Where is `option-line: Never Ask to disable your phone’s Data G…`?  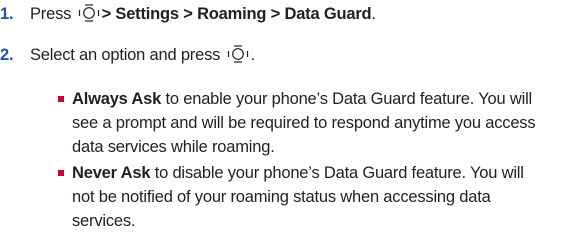 option-line: Never Ask to disable your phone’s Data G… is located at coordinates (298, 173).